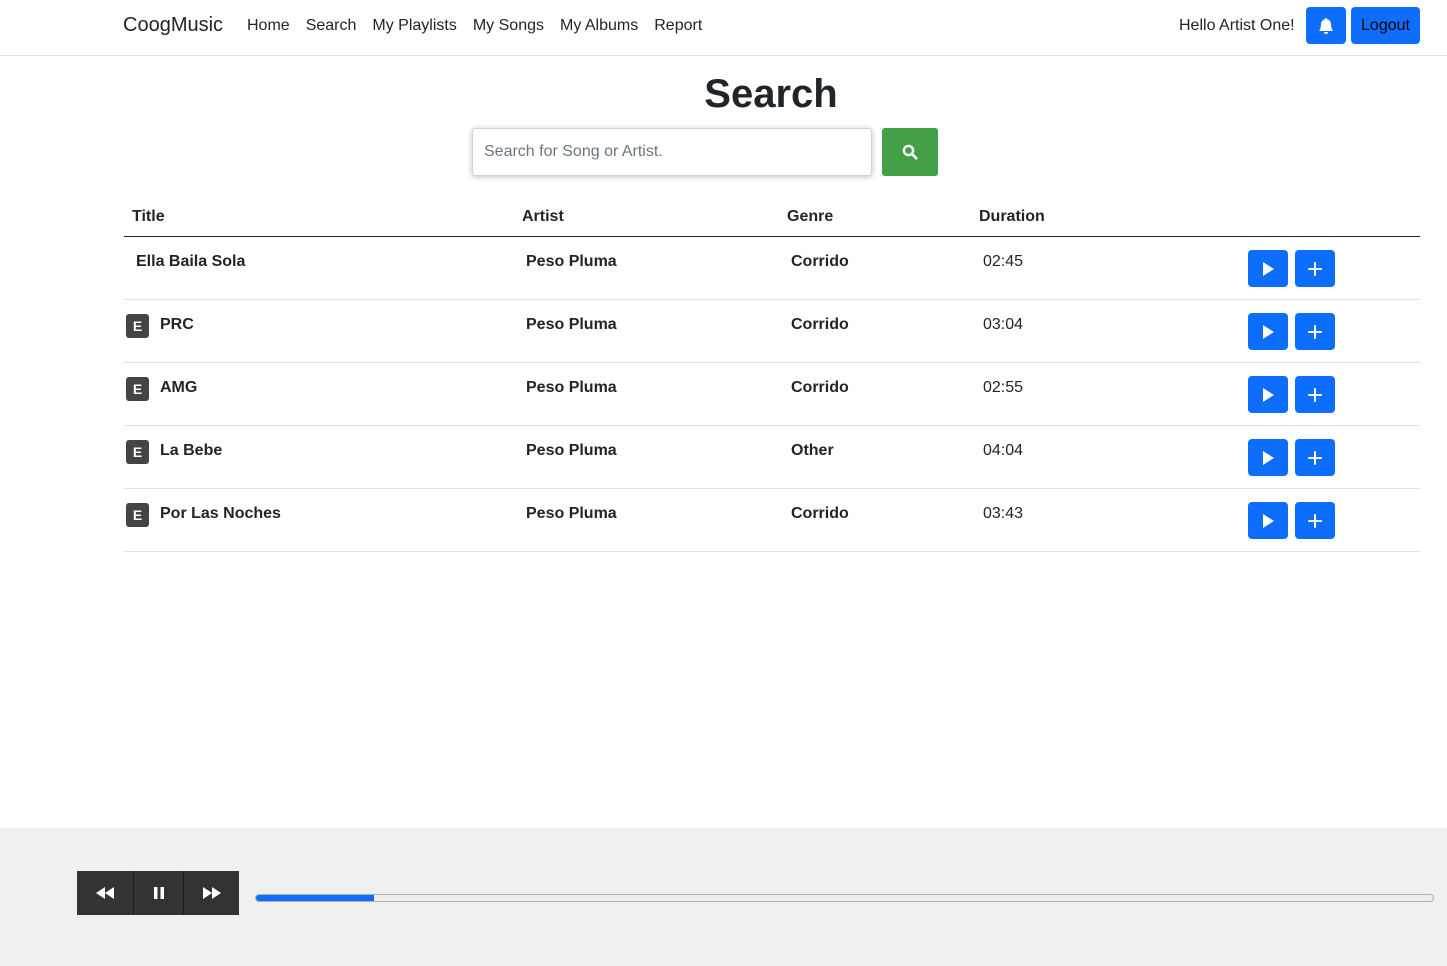  What do you see at coordinates (331, 26) in the screenshot?
I see `nav-search: Search` at bounding box center [331, 26].